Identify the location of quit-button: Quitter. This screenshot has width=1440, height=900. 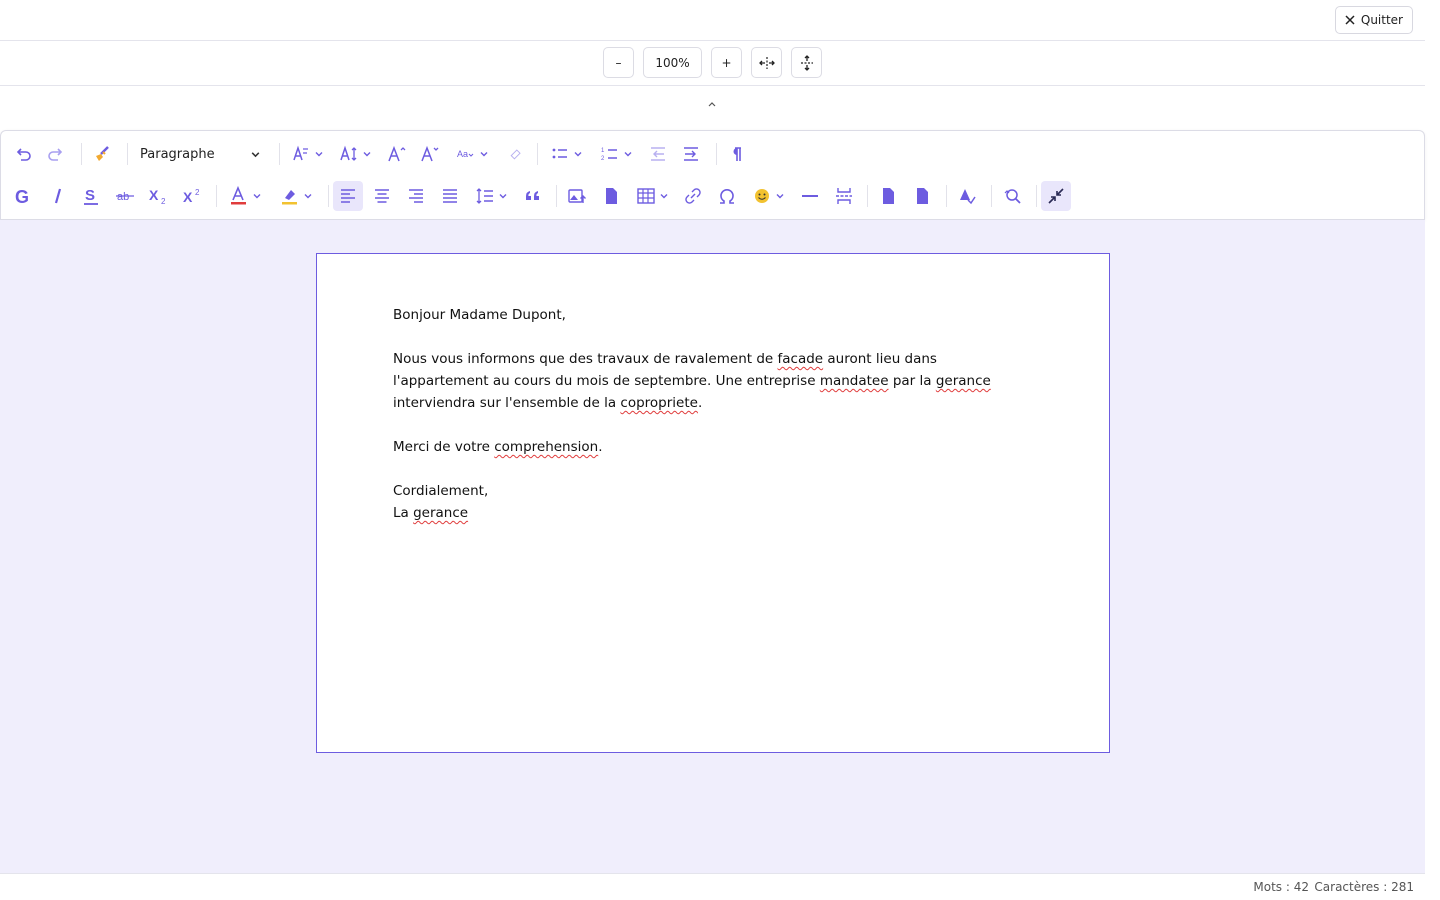
(1373, 20).